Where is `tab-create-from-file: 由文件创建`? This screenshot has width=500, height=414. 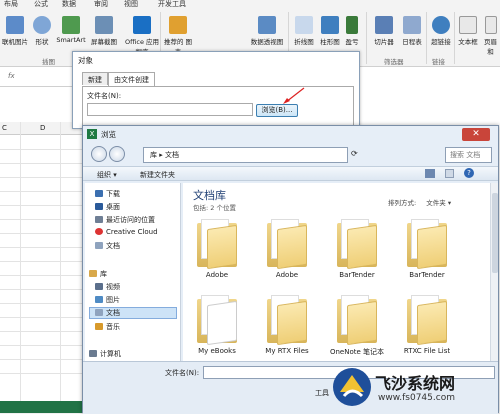
tab-create-from-file: 由文件创建 is located at coordinates (131, 79).